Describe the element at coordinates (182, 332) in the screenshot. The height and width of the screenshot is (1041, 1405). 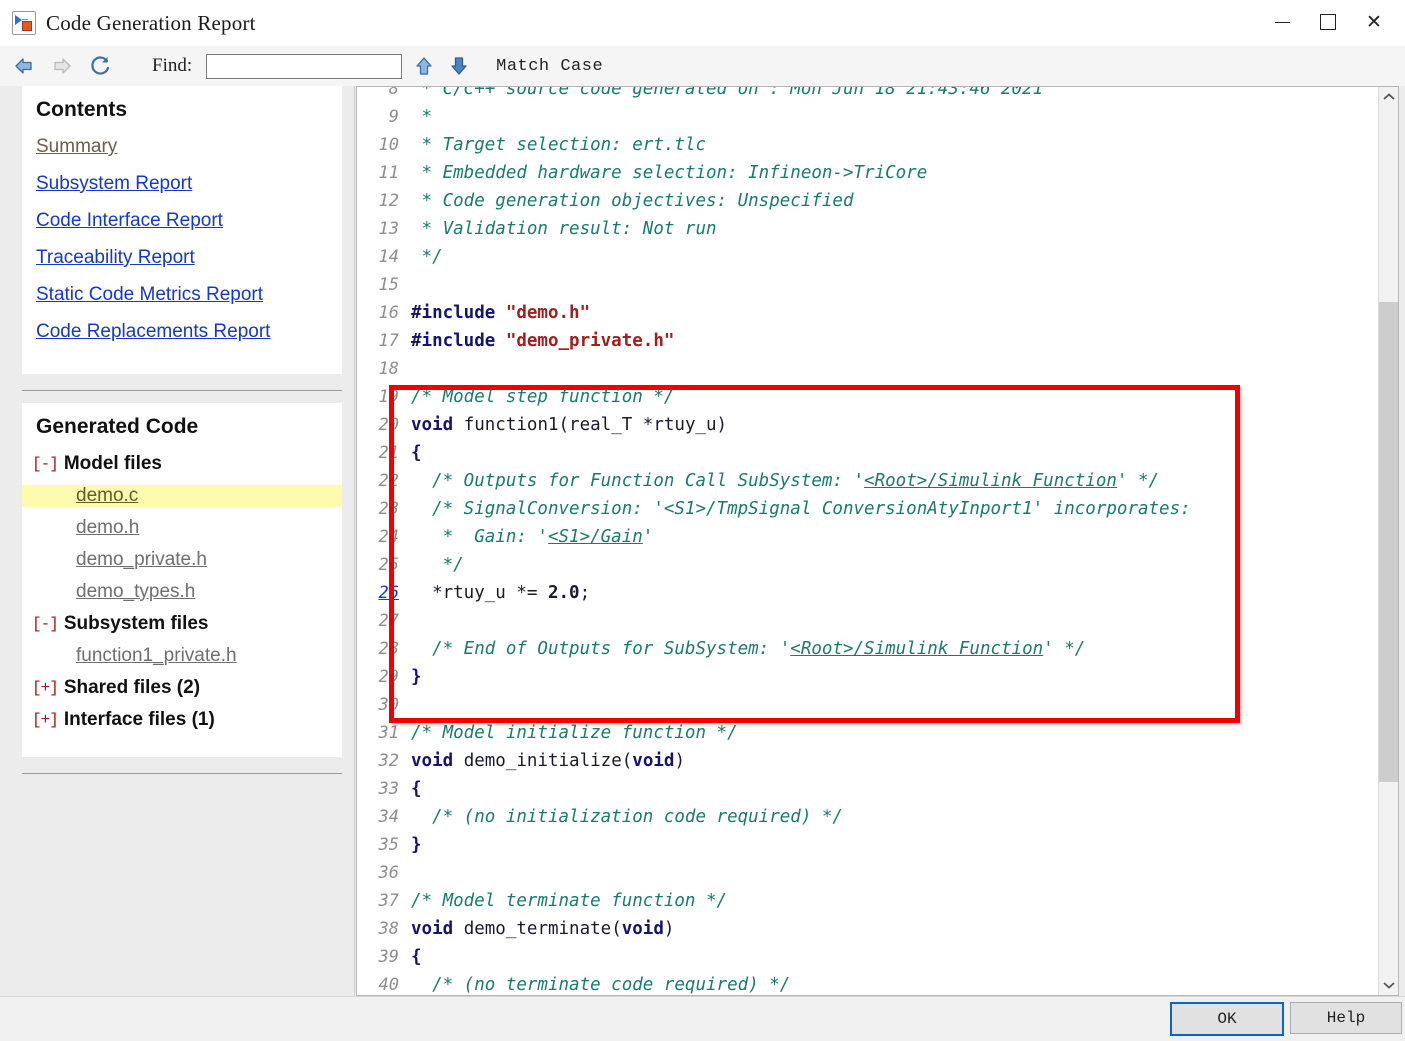
I see `contents-link-code-replacements-report: Code Replacements Report` at that location.